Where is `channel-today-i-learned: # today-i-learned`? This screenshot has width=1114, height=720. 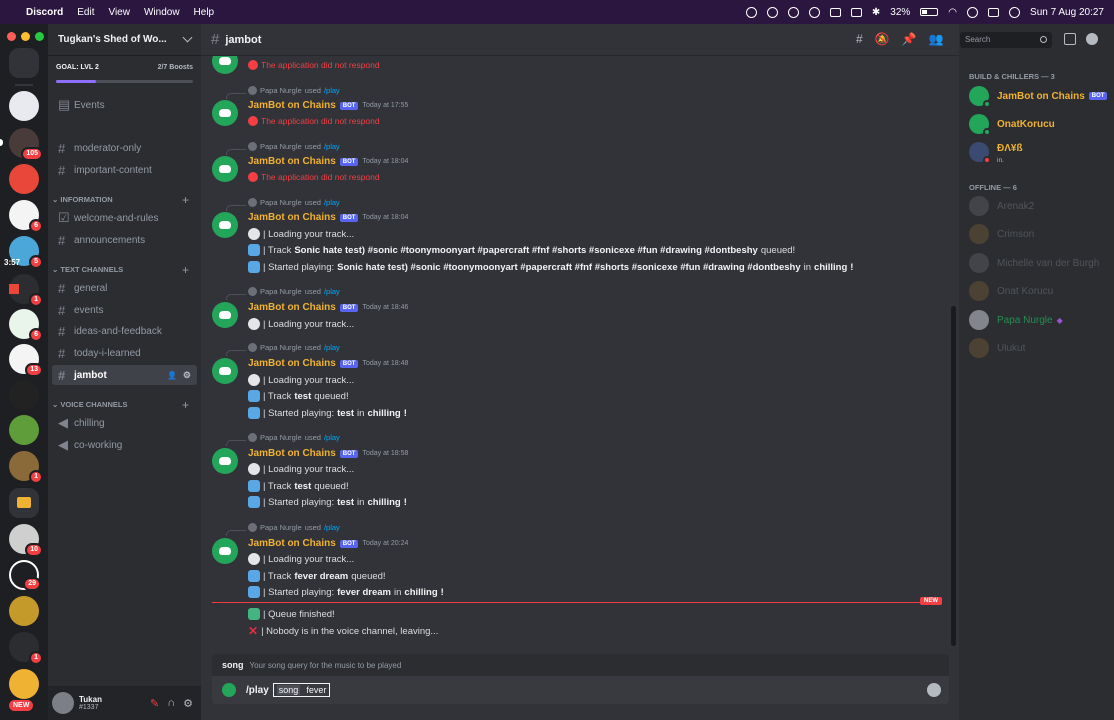 channel-today-i-learned: # today-i-learned is located at coordinates (124, 353).